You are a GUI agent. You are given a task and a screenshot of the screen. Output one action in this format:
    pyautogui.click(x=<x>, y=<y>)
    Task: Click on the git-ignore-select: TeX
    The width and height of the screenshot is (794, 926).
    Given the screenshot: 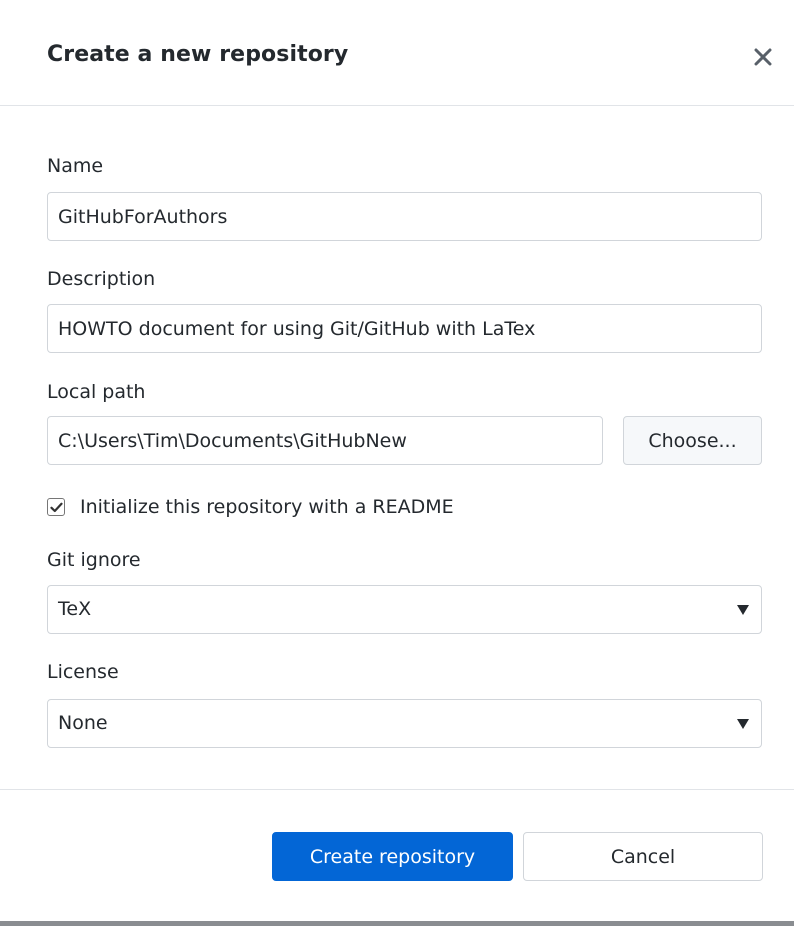 What is the action you would take?
    pyautogui.click(x=404, y=609)
    